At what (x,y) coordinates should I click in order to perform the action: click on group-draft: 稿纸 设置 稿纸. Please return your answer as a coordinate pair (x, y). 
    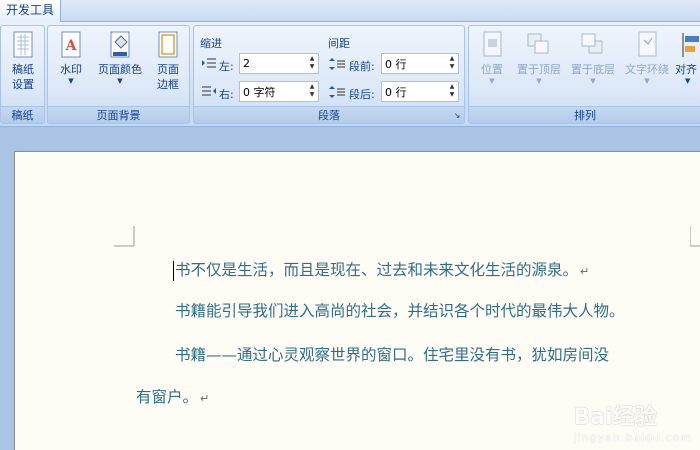
    Looking at the image, I should click on (22, 74).